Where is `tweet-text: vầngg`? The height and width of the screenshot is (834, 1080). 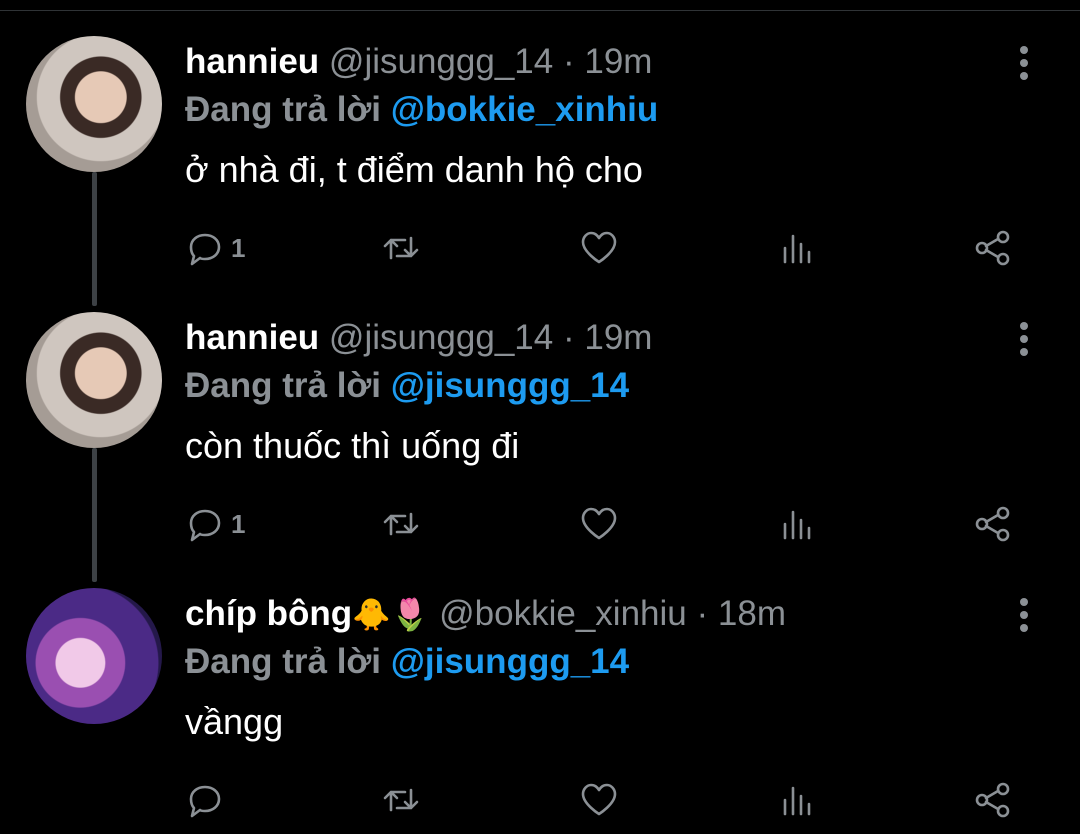 tweet-text: vầngg is located at coordinates (234, 721).